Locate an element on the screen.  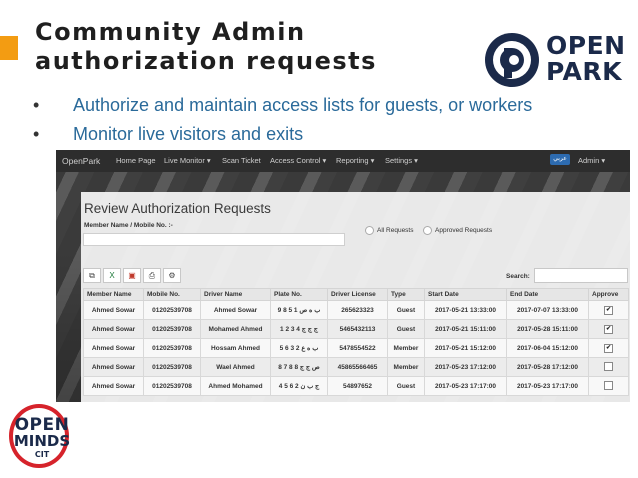
slide-title: Community Admin authorization requests is located at coordinates (245, 47).